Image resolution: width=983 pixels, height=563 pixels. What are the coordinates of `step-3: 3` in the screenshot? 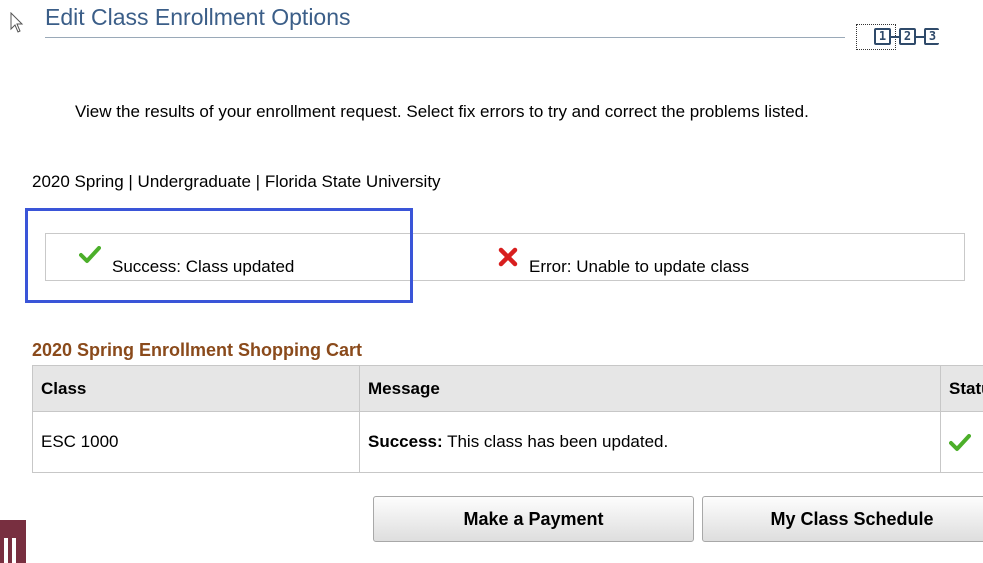 It's located at (931, 36).